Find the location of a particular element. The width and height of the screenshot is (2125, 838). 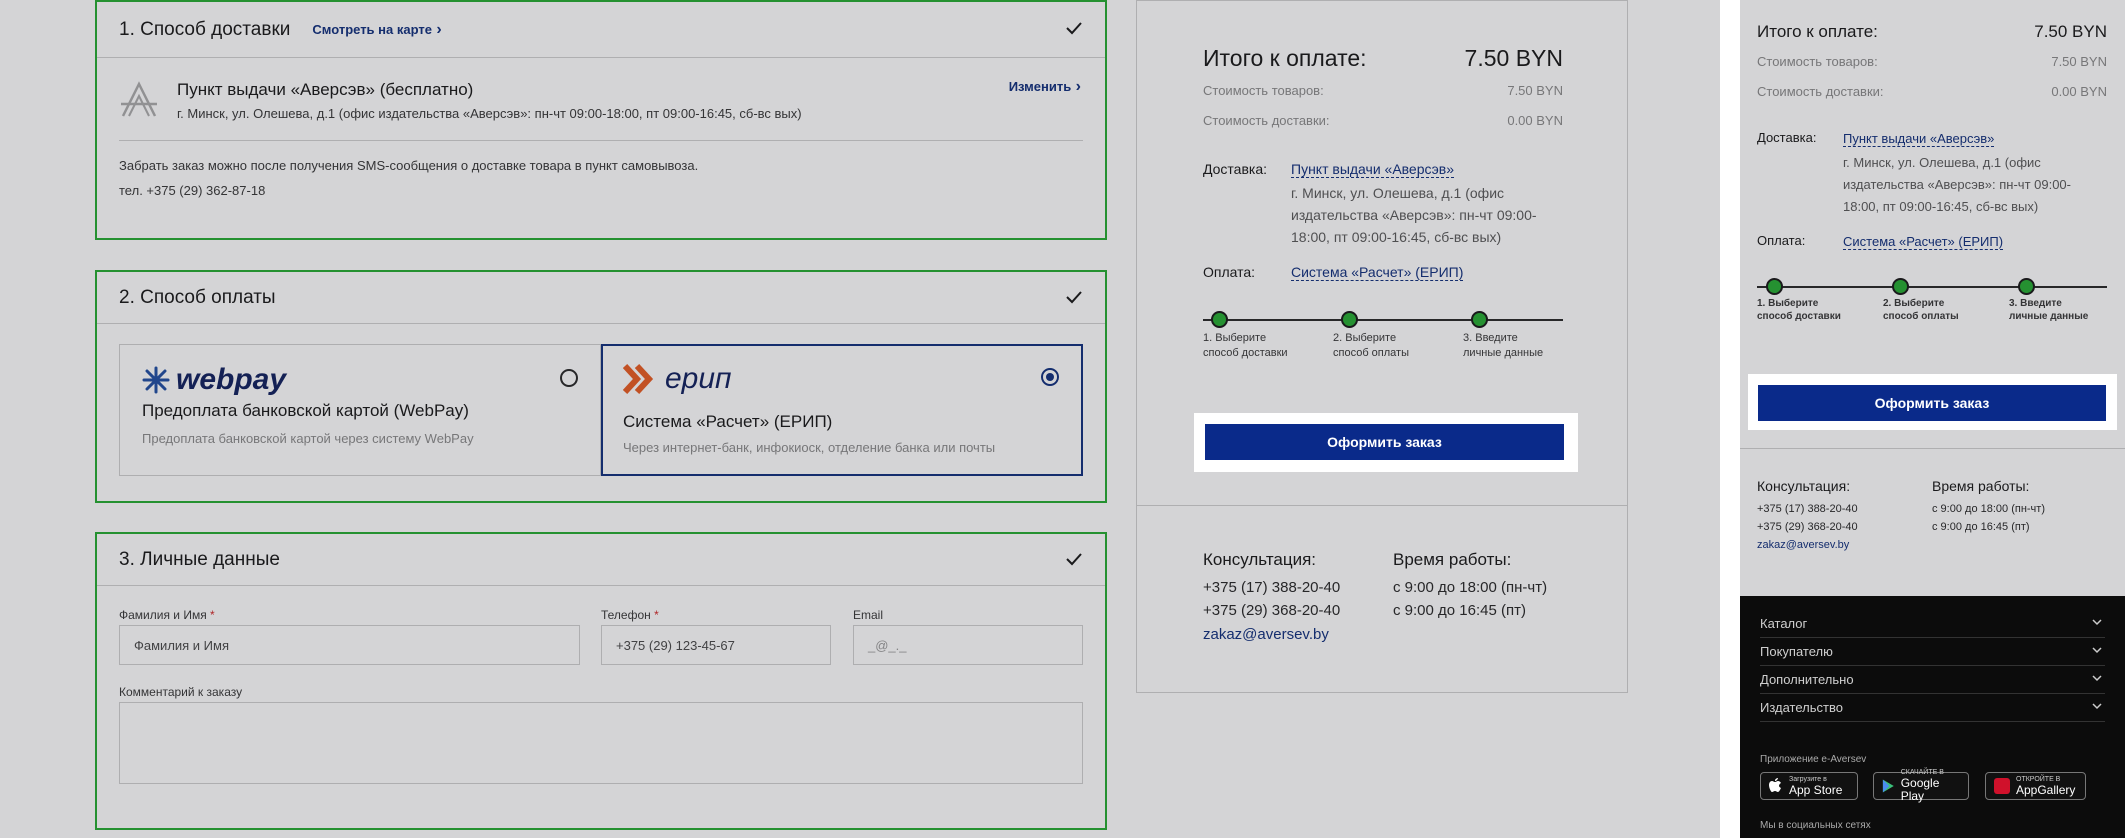

personal-header: 3. Личные данные is located at coordinates (601, 560).